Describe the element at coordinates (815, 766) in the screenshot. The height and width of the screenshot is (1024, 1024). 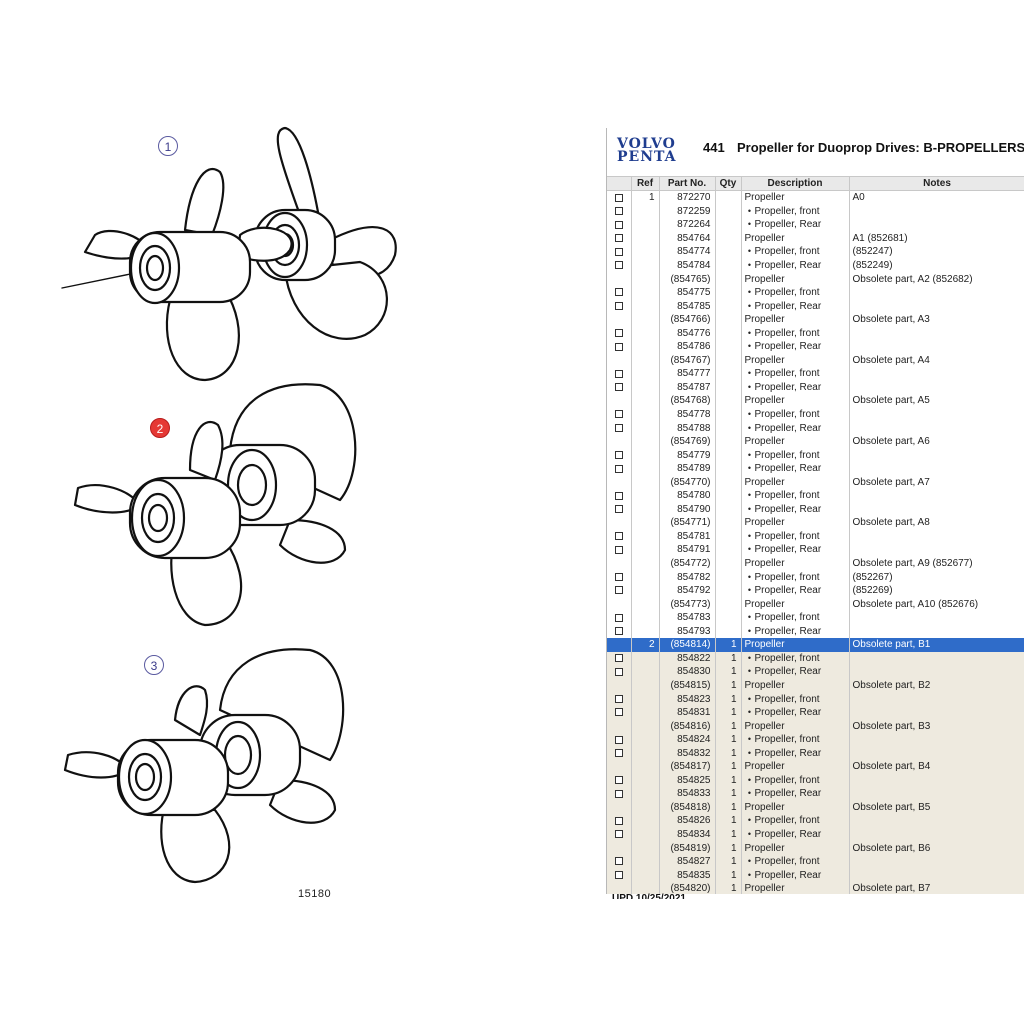
I see `table-row: (854817) 1 Propeller Obsolete part, B4` at that location.